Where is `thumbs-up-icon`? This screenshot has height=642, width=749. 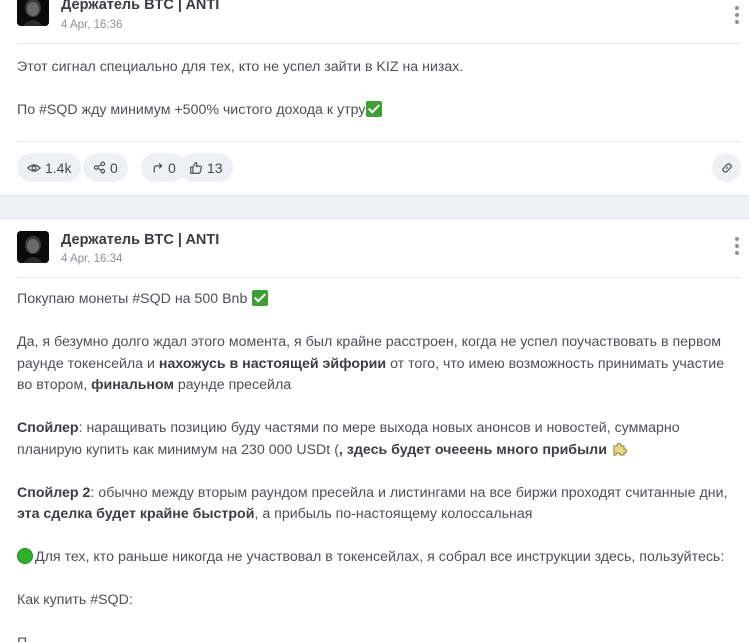
thumbs-up-icon is located at coordinates (196, 167).